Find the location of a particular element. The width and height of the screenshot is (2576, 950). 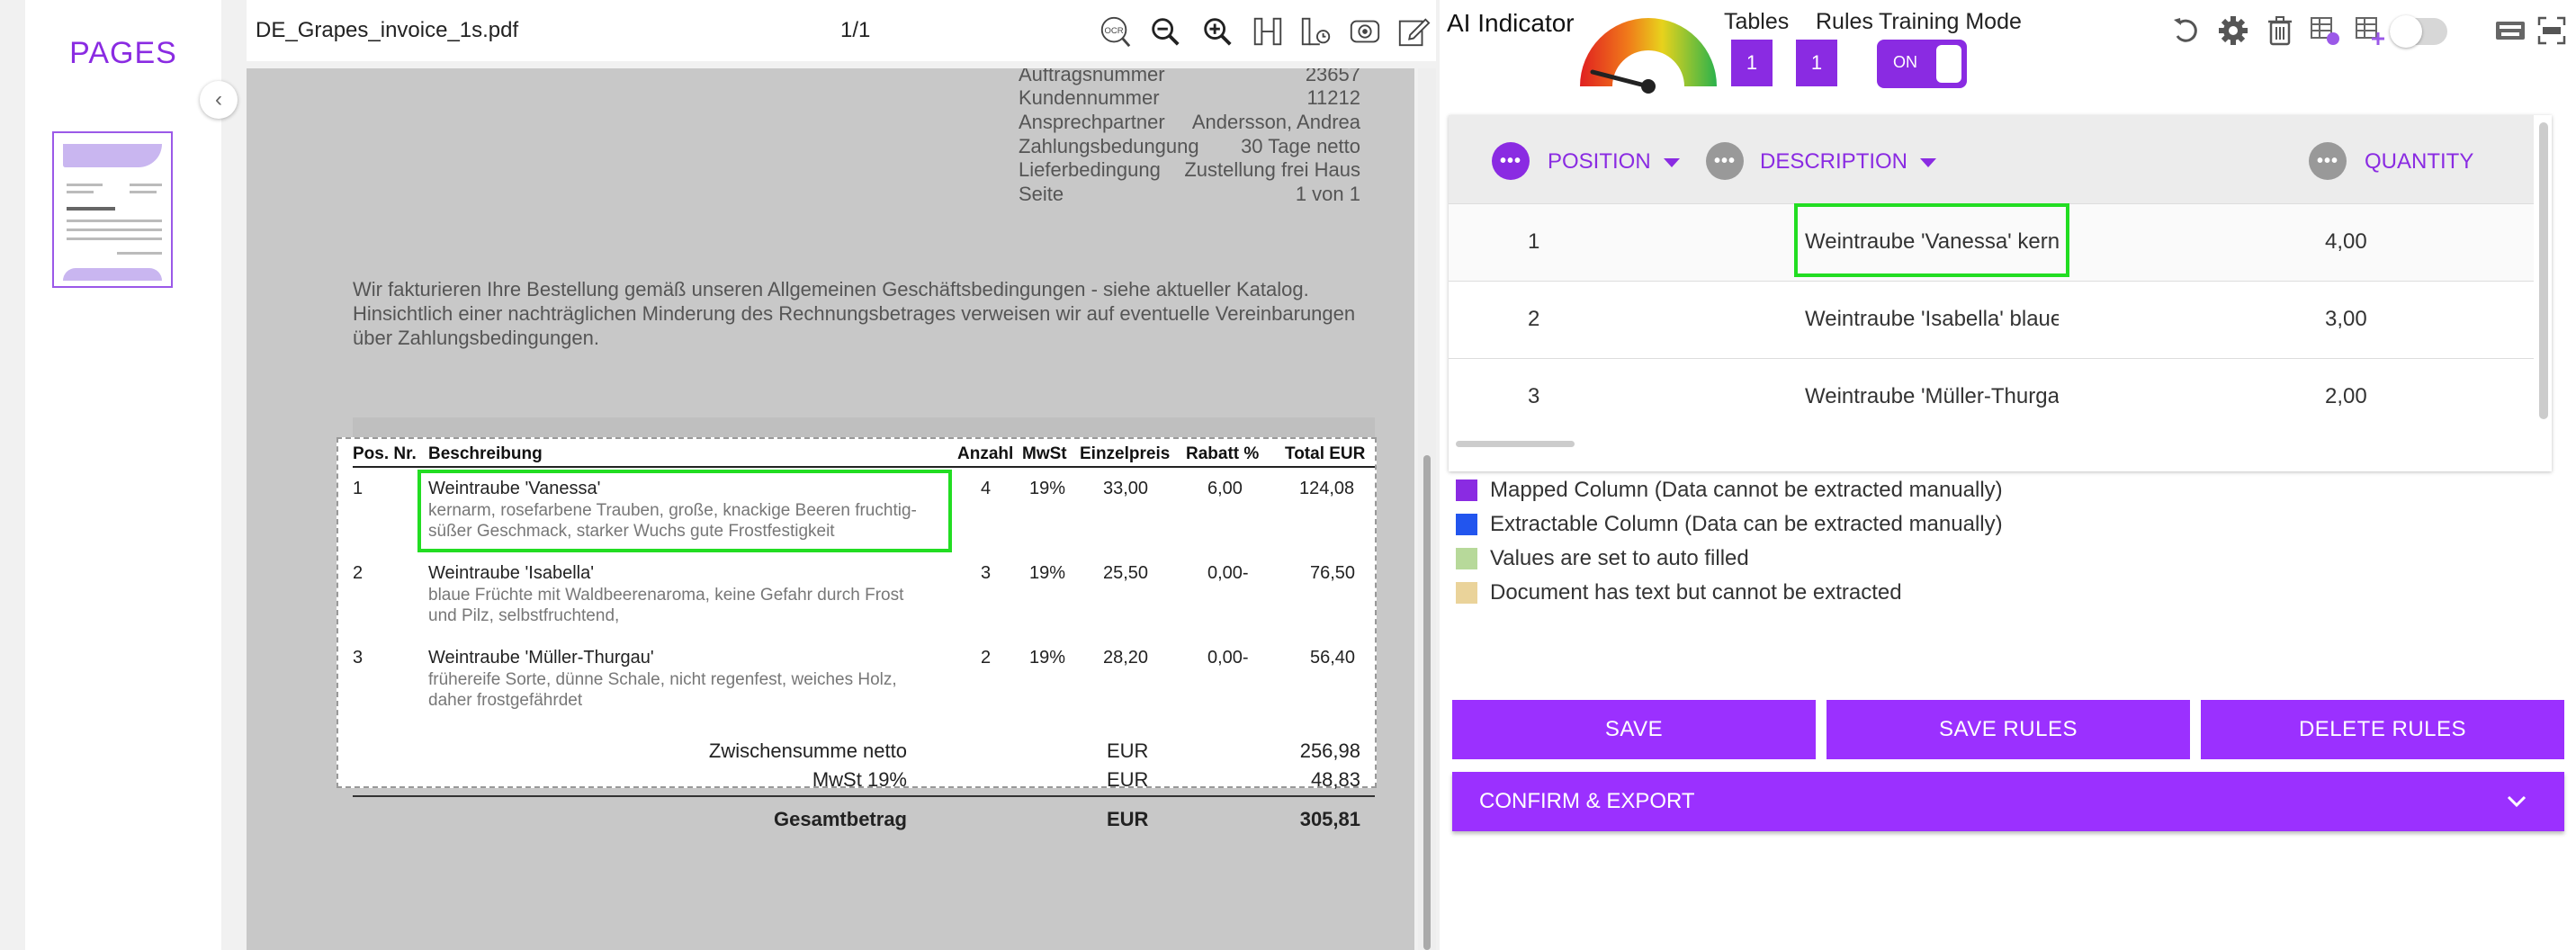

chevron-left-icon: ‹ is located at coordinates (219, 99).